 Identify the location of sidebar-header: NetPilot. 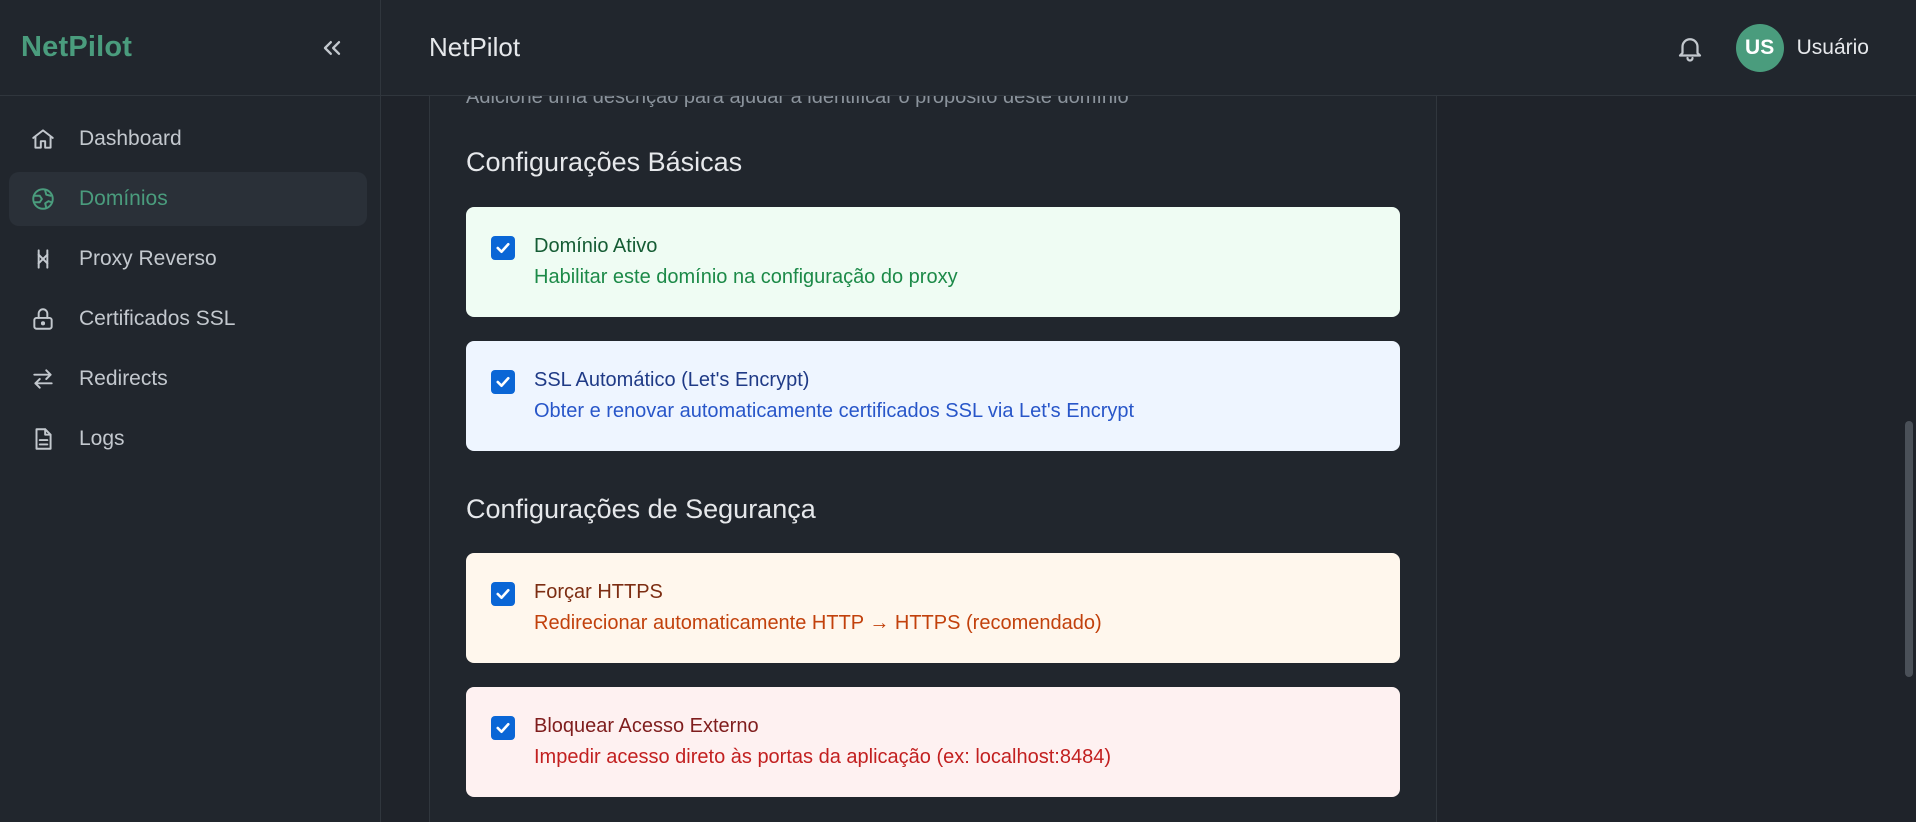
(190, 48).